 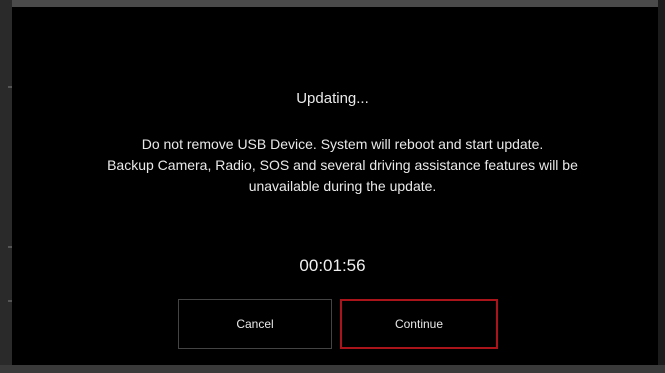 I want to click on cancel-button-label: Cancel, so click(x=255, y=324).